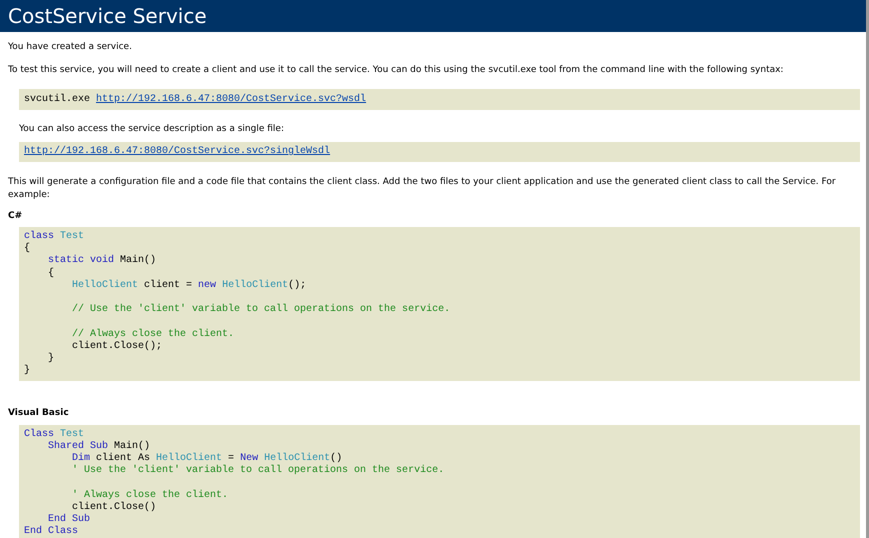 This screenshot has width=869, height=538. What do you see at coordinates (297, 285) in the screenshot?
I see `code-text: ();` at bounding box center [297, 285].